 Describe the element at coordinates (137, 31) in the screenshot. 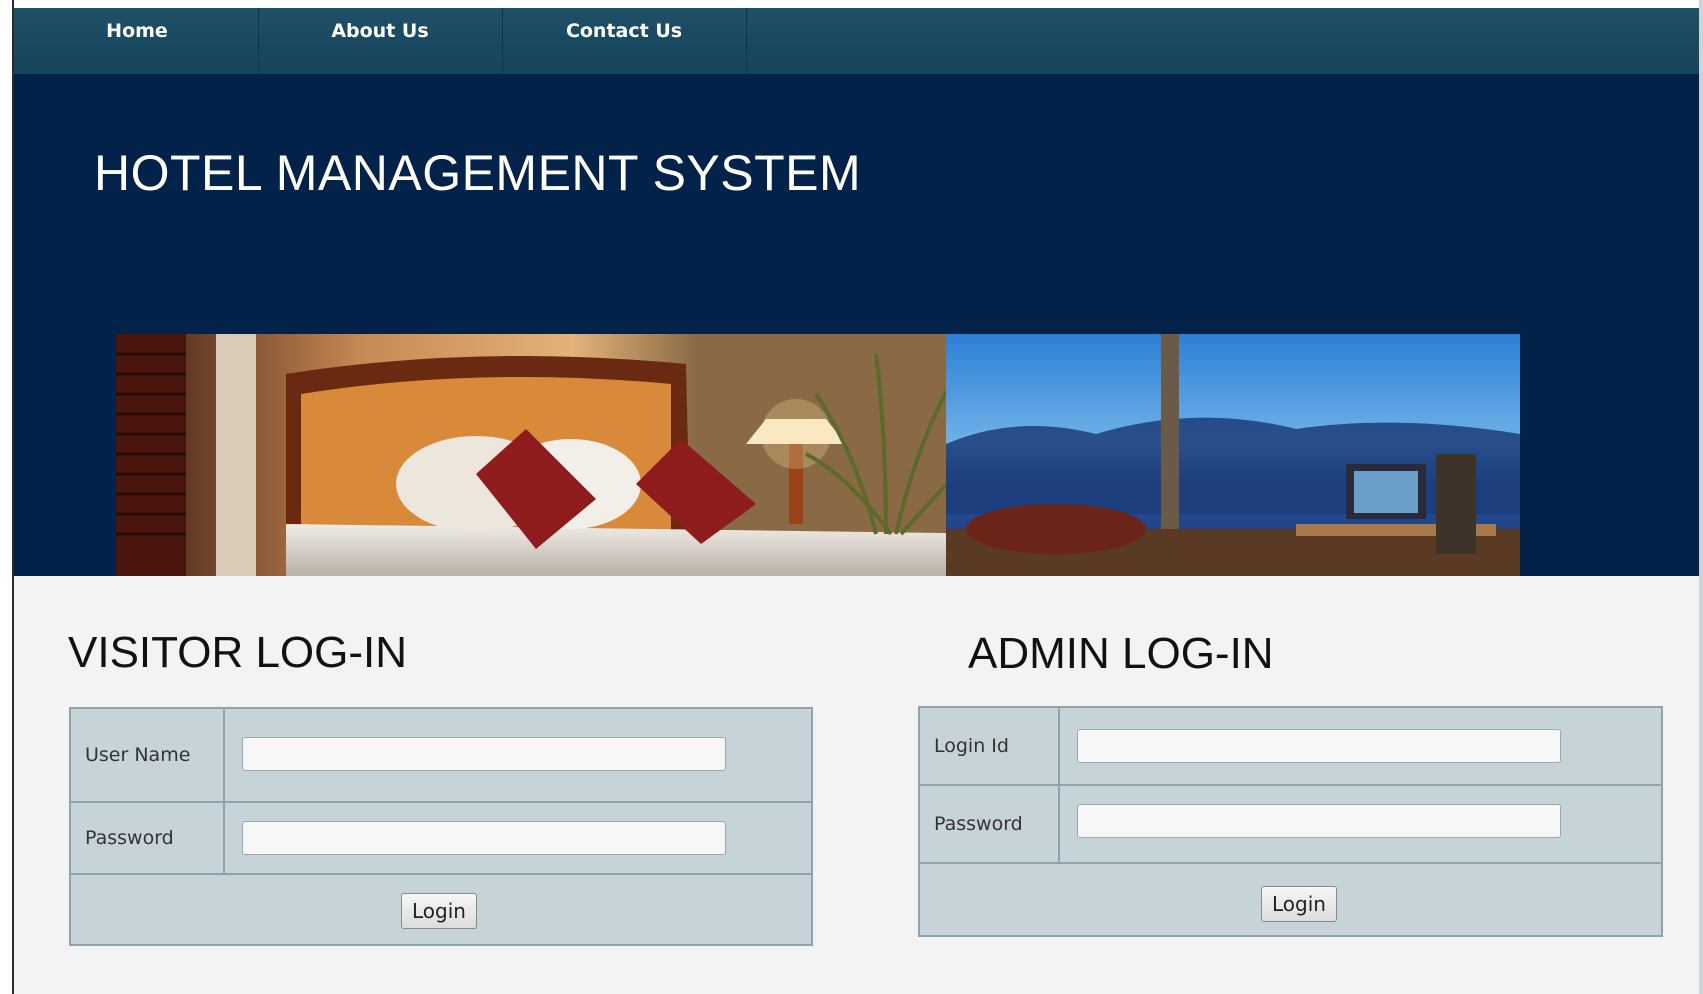

I see `nav-home-label: Home` at that location.